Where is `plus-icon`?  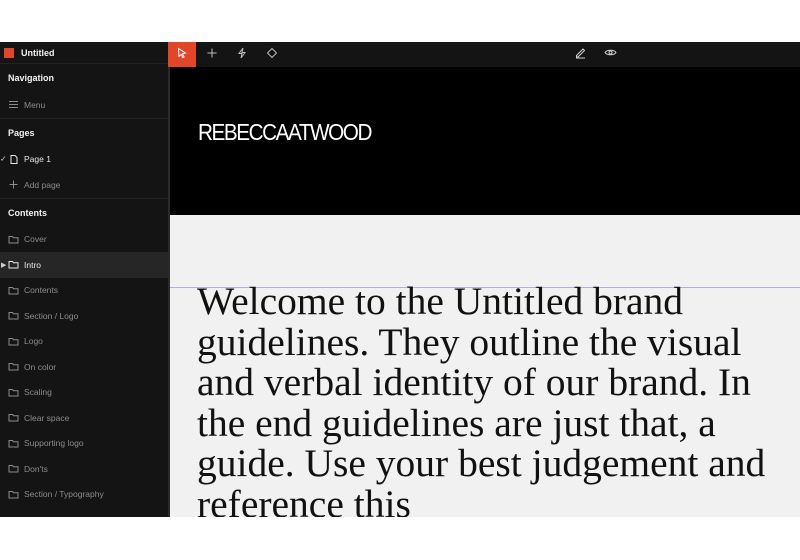 plus-icon is located at coordinates (13, 184).